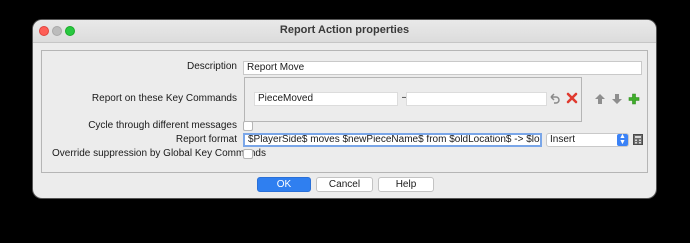  I want to click on key-command-field: PieceMoved, so click(326, 99).